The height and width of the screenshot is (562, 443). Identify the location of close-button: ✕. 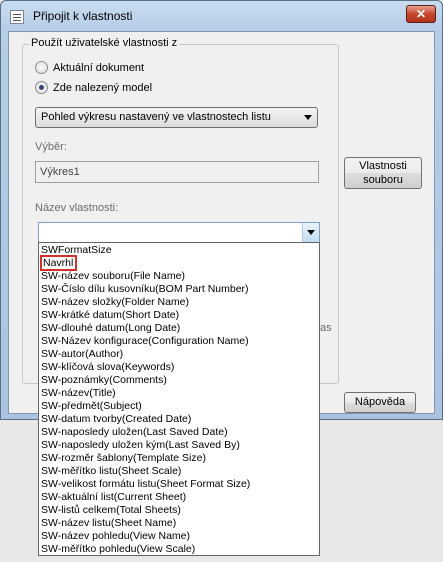
(421, 14).